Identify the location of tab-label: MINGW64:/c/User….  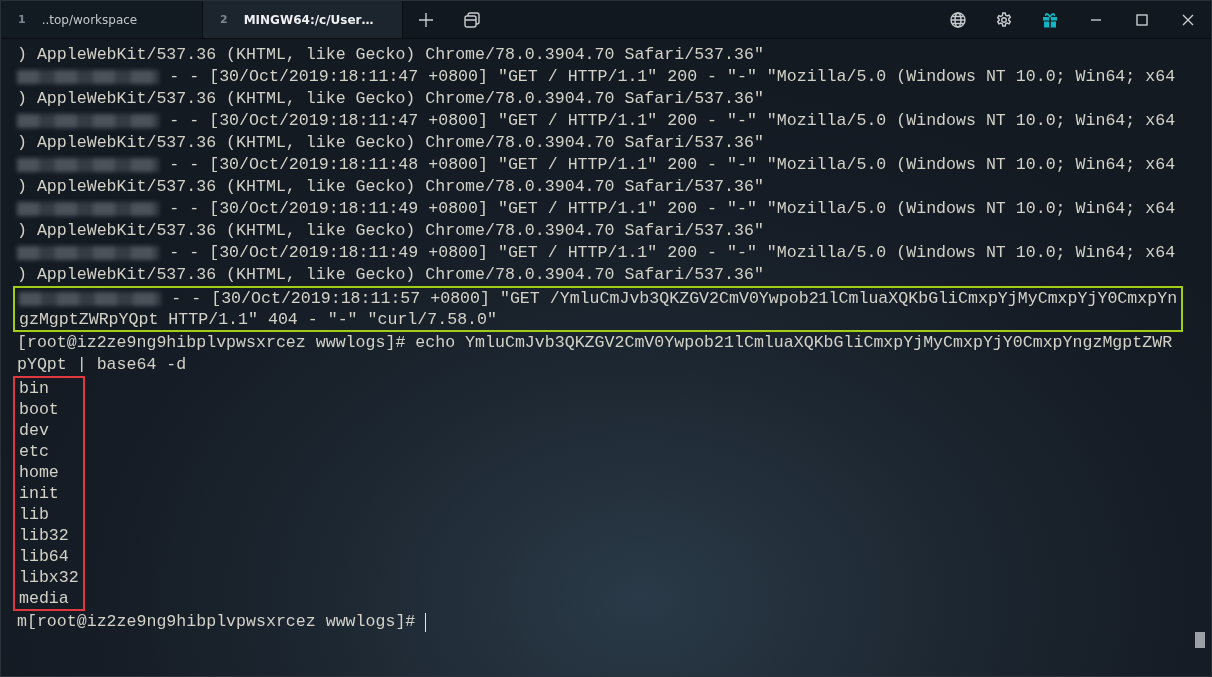
(308, 19).